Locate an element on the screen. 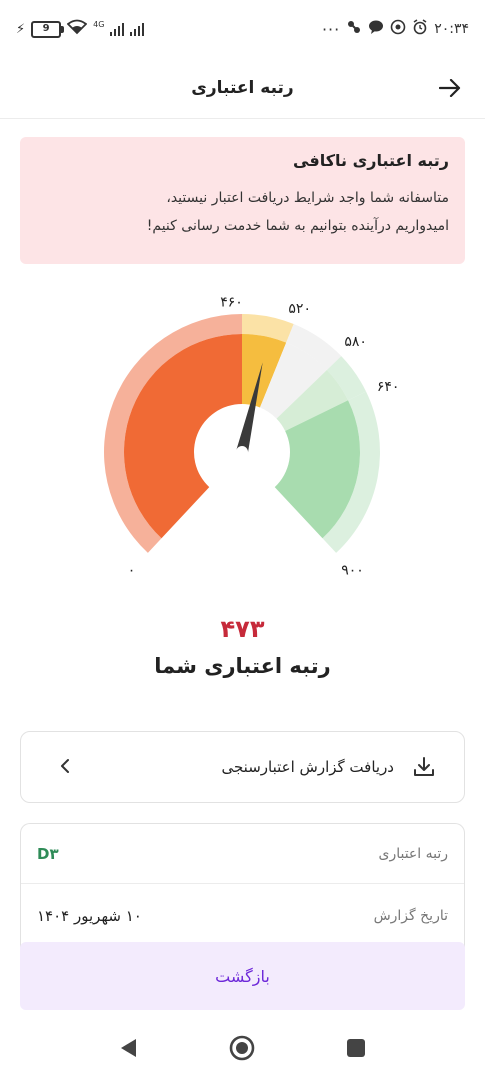  download-report-button: دریافت گزارش اعتبارسنجی is located at coordinates (242, 767).